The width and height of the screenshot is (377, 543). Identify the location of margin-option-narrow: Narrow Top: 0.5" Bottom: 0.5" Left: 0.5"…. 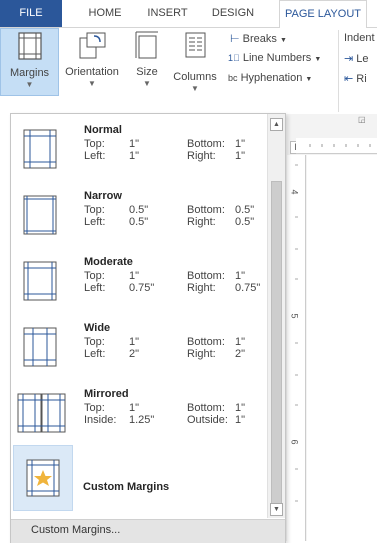
(140, 215).